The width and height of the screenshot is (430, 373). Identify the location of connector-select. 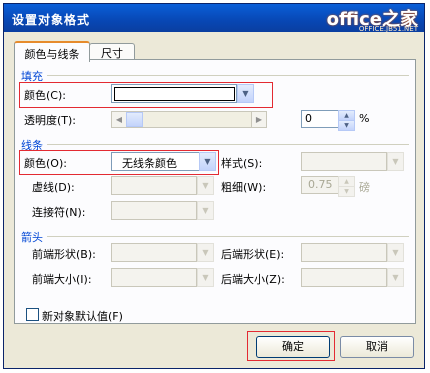
(154, 210).